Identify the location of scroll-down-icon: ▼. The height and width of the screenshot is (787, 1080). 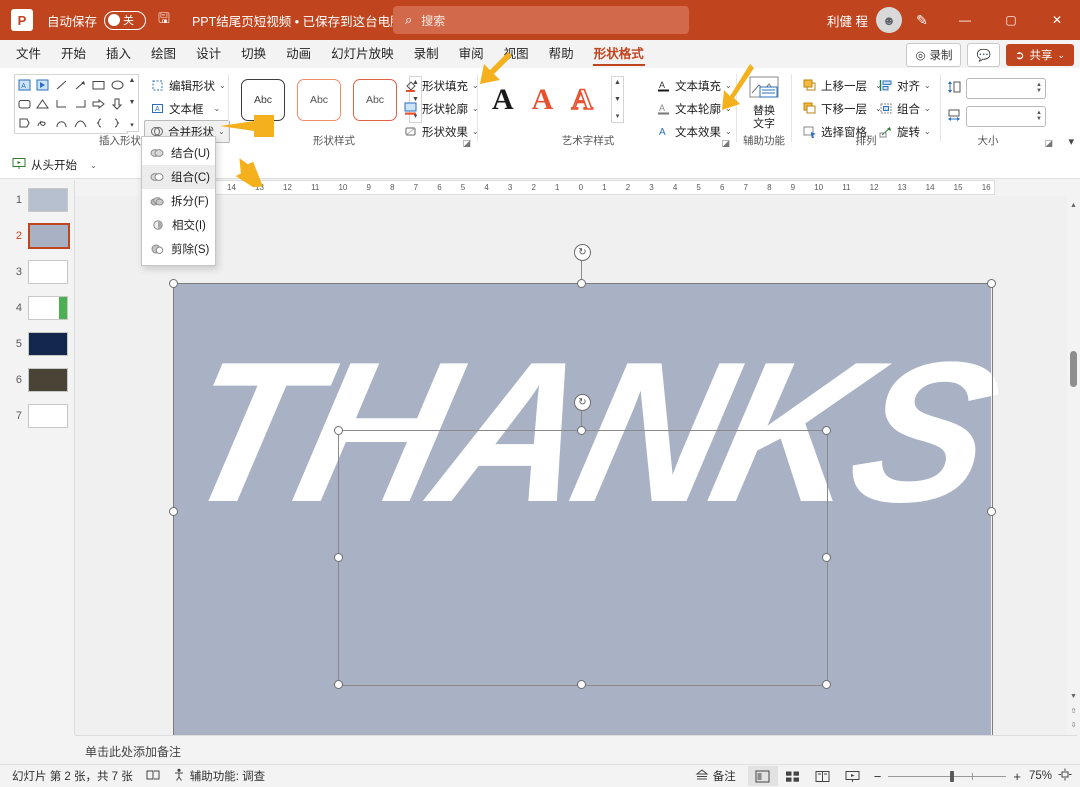
(1073, 696).